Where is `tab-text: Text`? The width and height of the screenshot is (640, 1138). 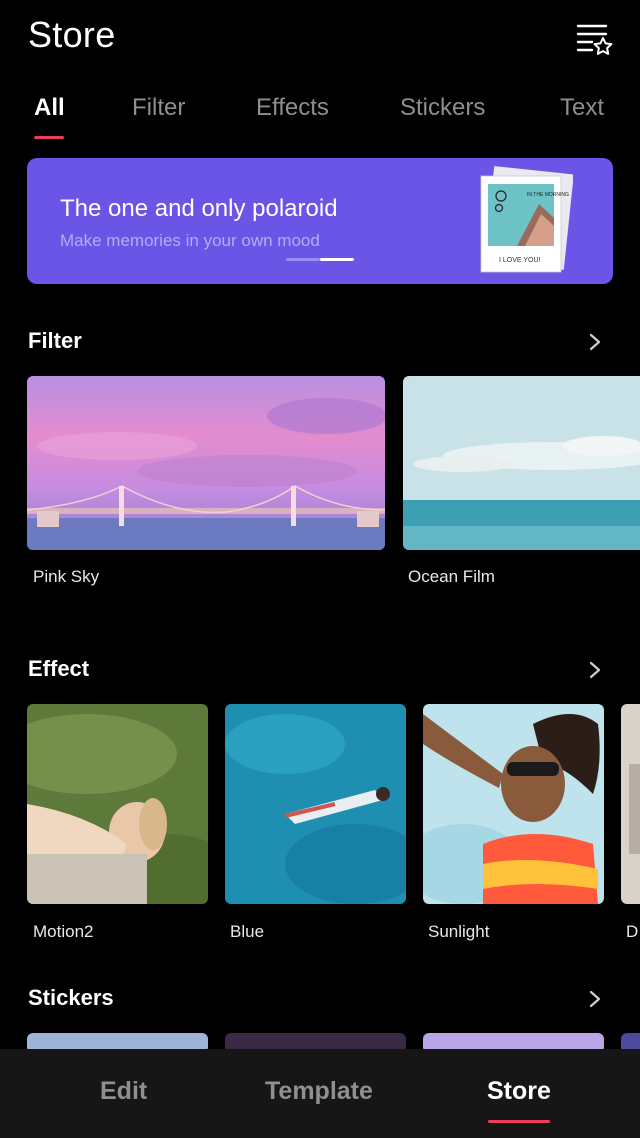 tab-text: Text is located at coordinates (582, 108).